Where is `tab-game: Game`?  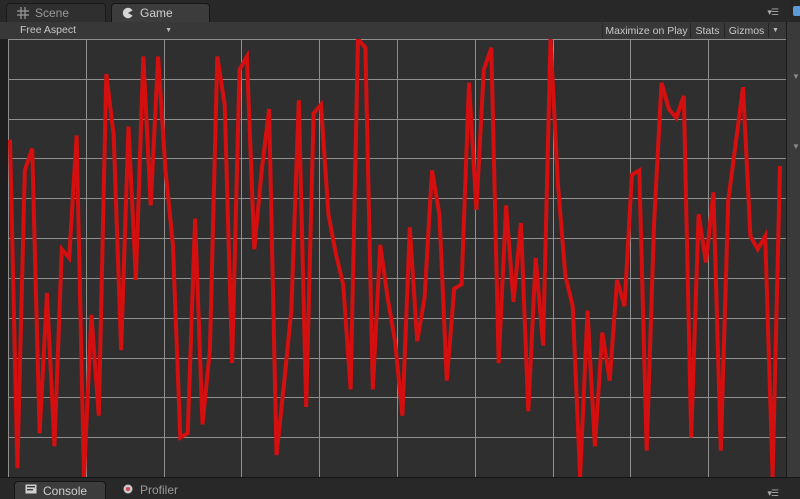
tab-game: Game is located at coordinates (160, 12).